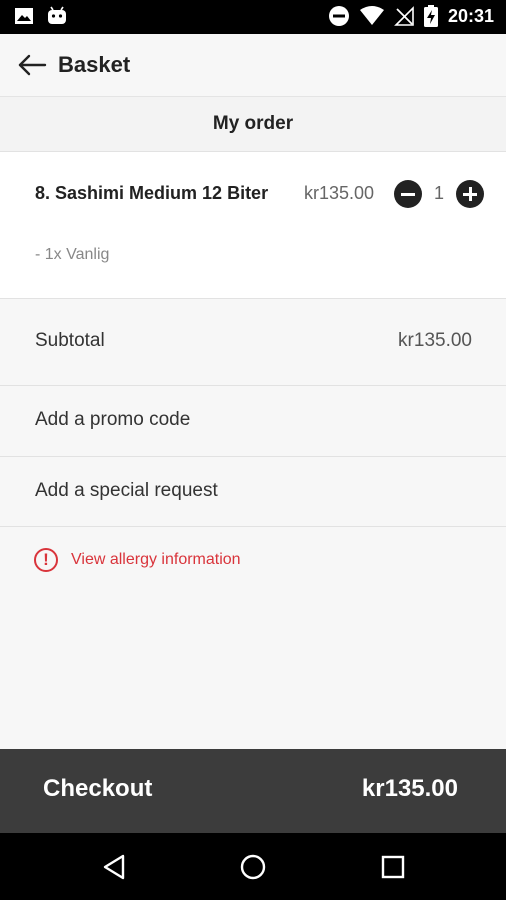 Image resolution: width=506 pixels, height=900 pixels. What do you see at coordinates (338, 16) in the screenshot?
I see `do-not-disturb-icon` at bounding box center [338, 16].